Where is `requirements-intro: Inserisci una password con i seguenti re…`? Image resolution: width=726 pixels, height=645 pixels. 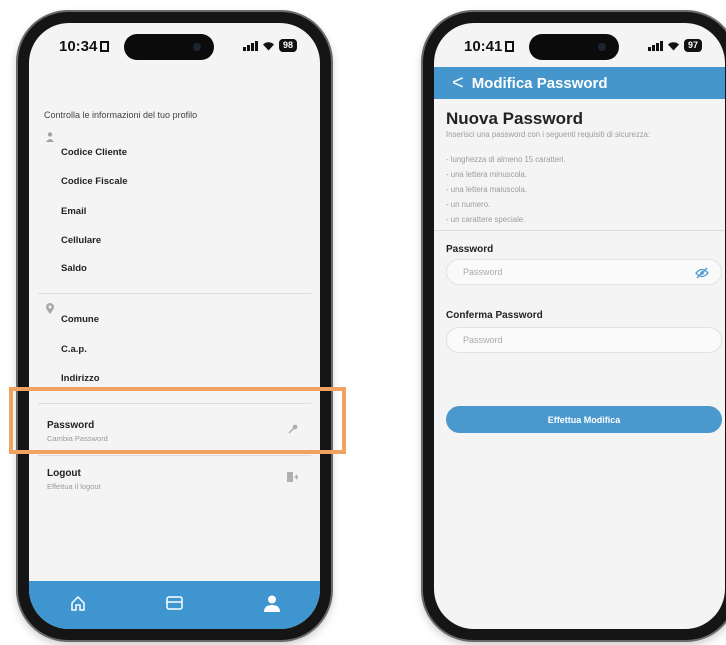
requirements-intro: Inserisci una password con i seguenti re… is located at coordinates (548, 134).